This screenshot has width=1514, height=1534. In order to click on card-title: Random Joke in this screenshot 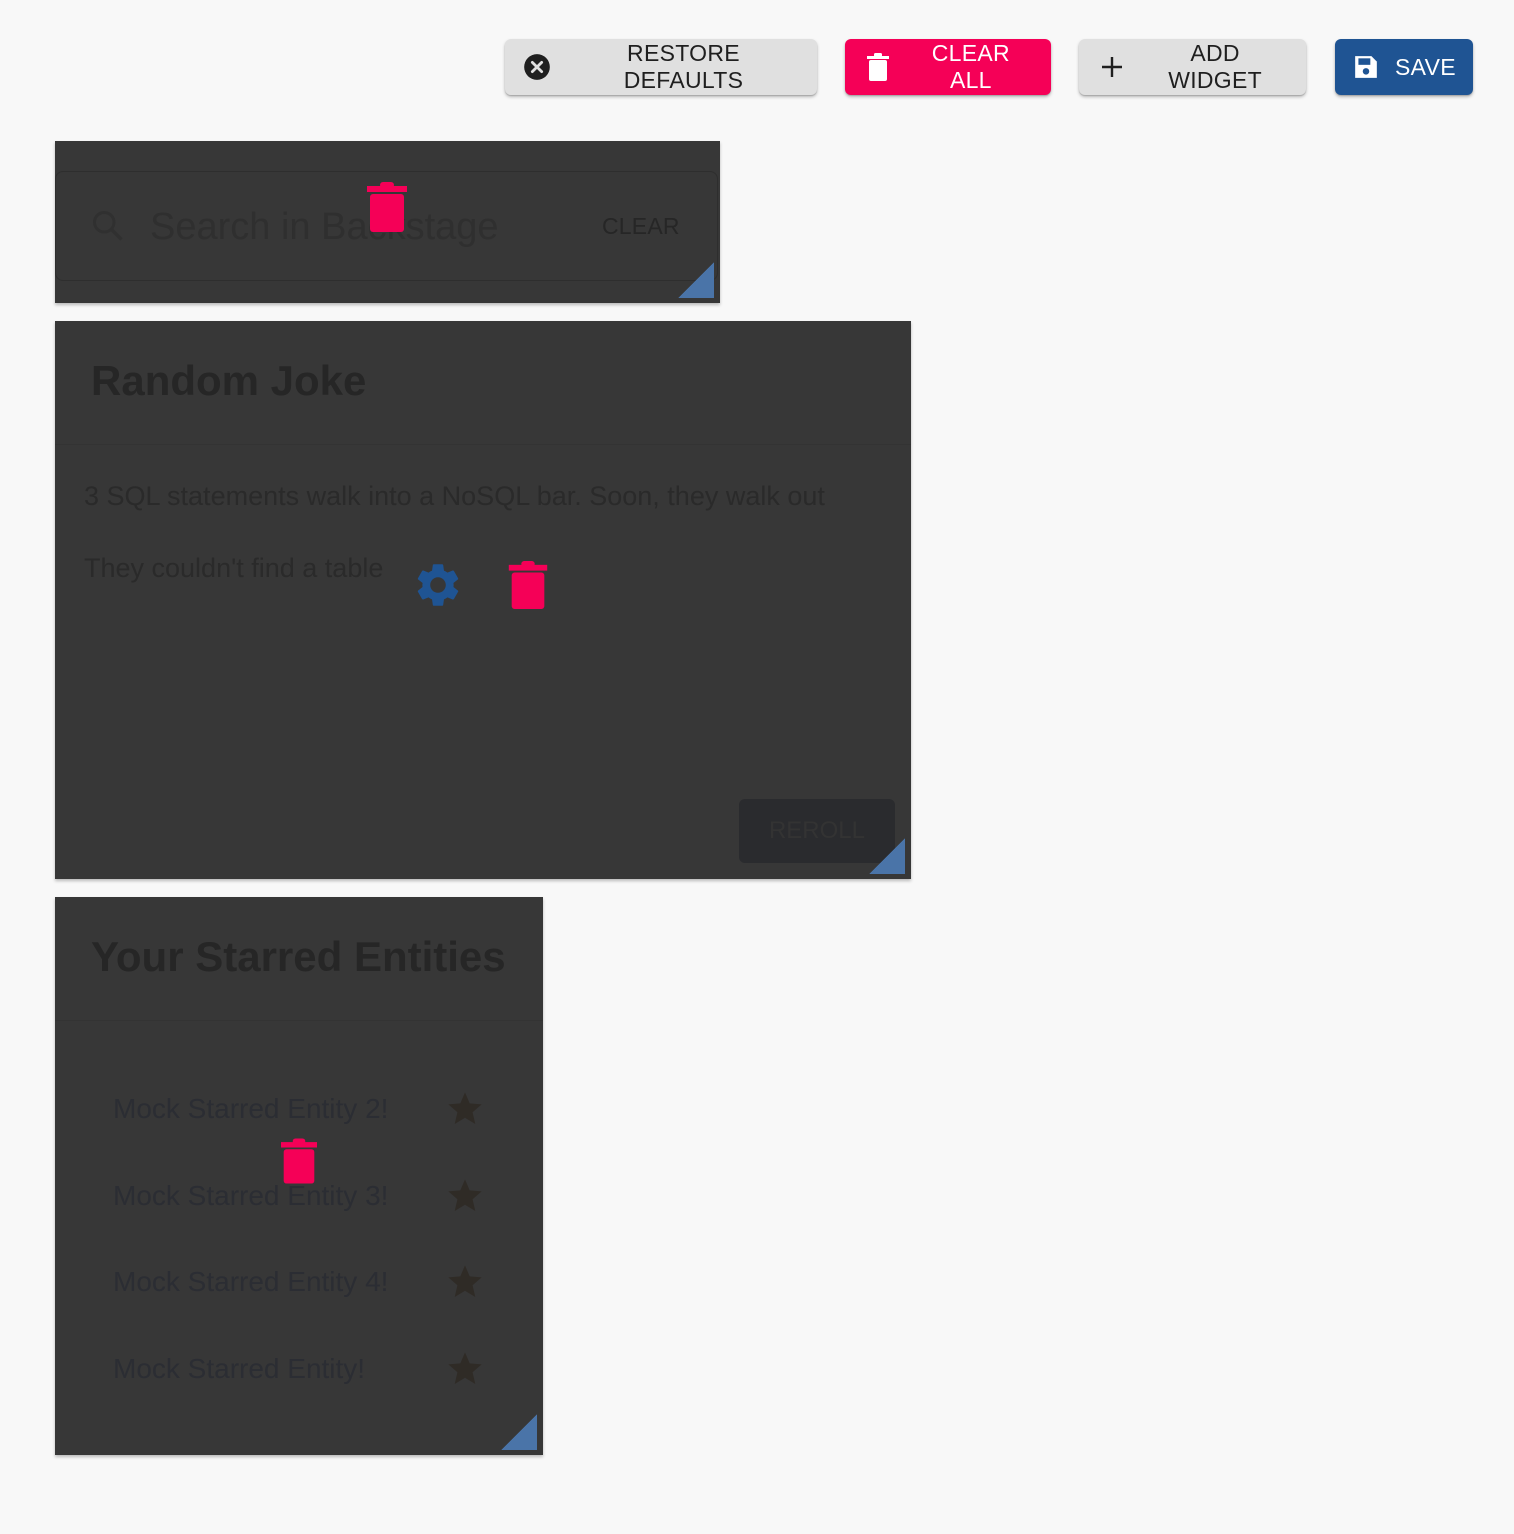, I will do `click(229, 380)`.